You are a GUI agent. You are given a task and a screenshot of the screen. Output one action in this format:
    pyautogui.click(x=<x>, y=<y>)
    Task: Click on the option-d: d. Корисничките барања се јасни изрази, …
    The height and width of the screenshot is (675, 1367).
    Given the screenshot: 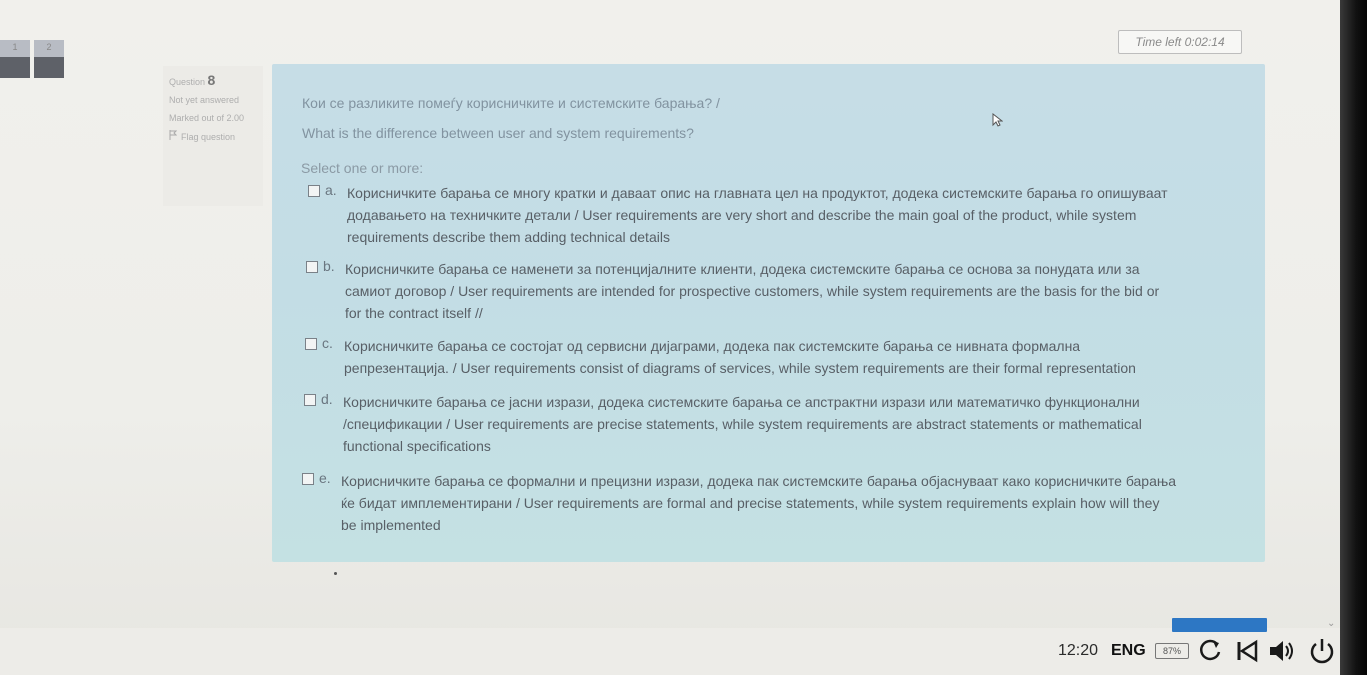 What is the action you would take?
    pyautogui.click(x=723, y=424)
    